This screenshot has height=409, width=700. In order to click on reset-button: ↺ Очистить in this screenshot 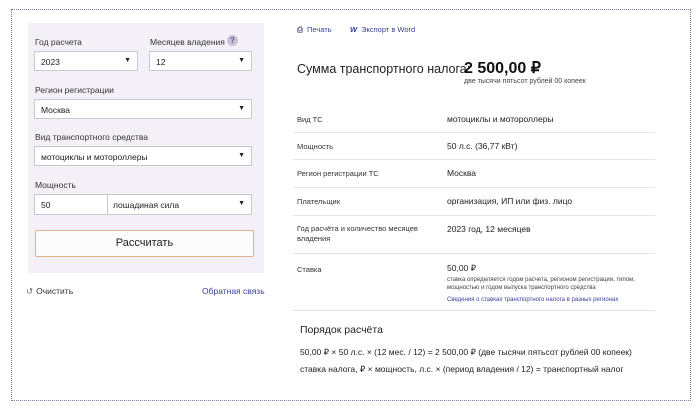, I will do `click(49, 291)`.